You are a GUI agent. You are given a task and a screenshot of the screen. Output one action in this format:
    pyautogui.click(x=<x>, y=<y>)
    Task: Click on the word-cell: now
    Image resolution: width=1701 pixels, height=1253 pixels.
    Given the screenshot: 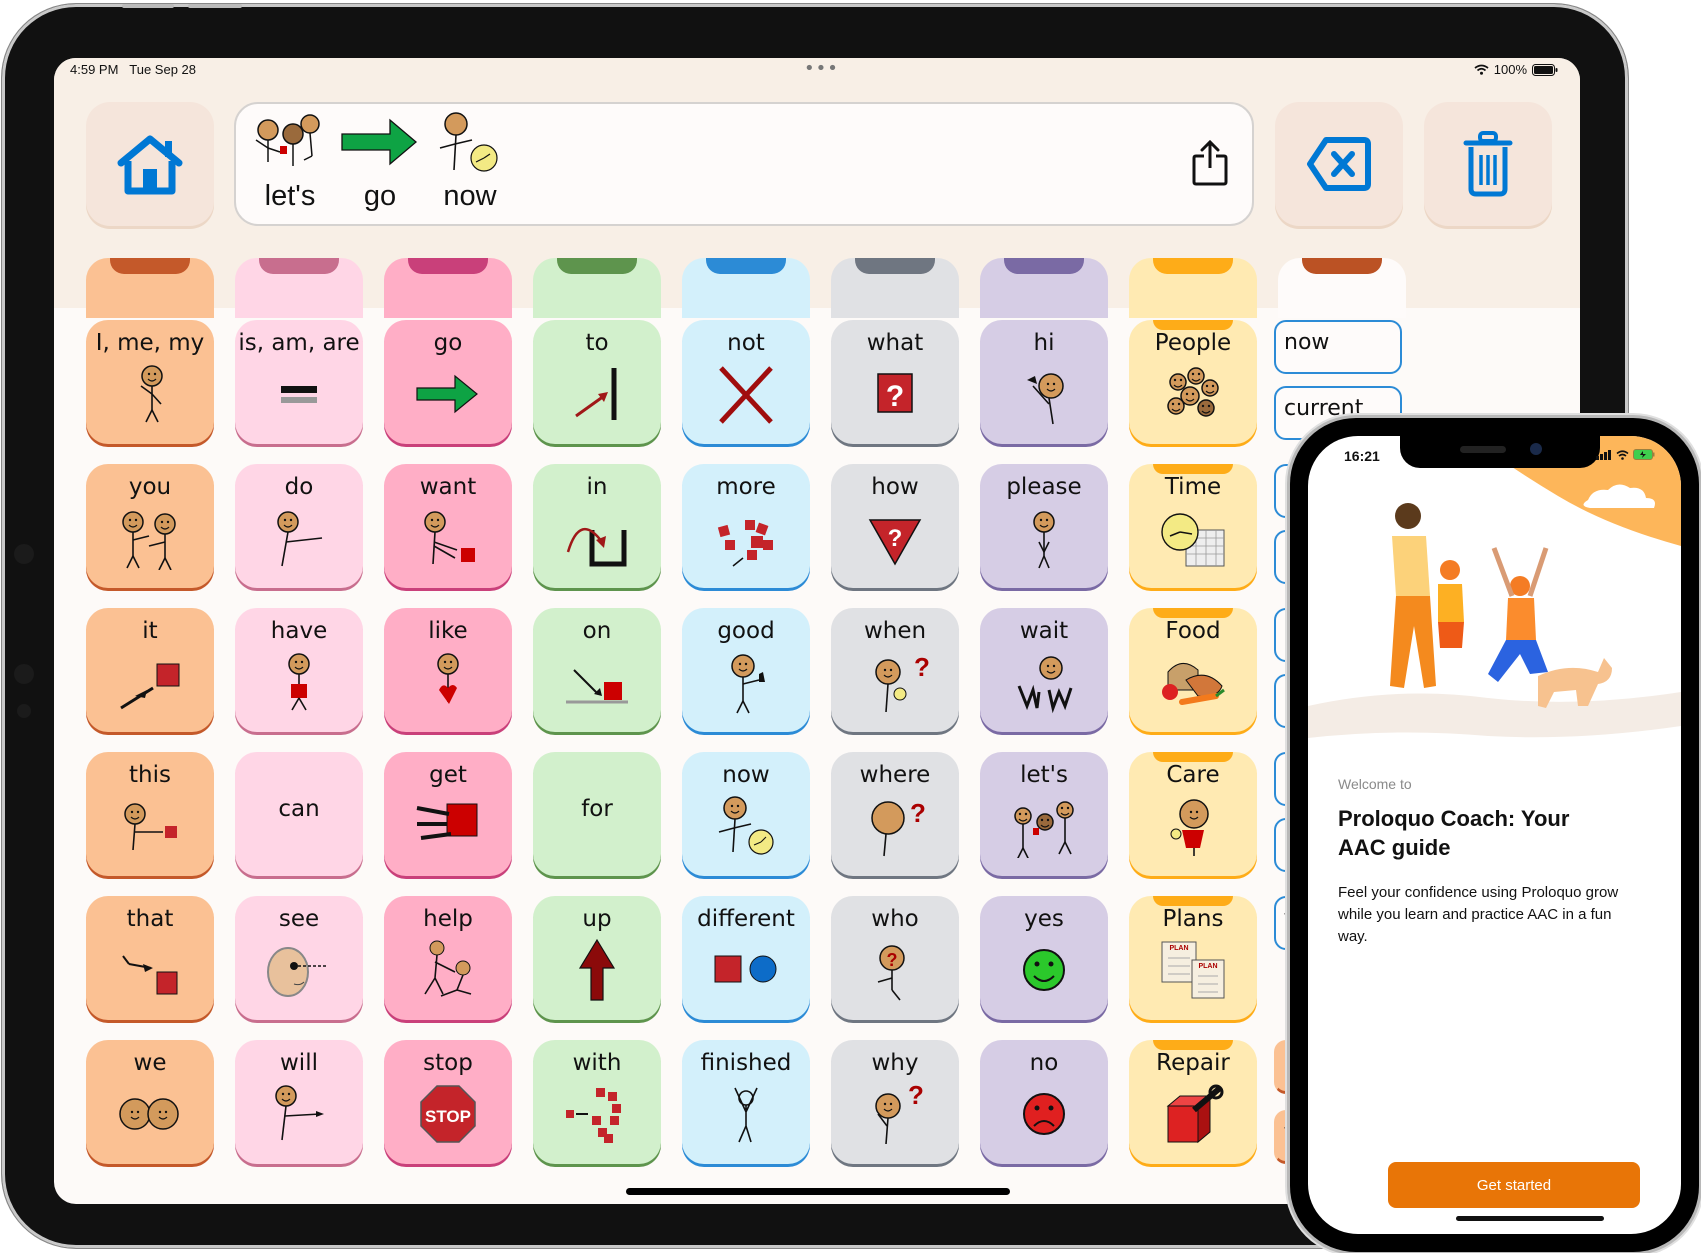 What is the action you would take?
    pyautogui.click(x=746, y=814)
    